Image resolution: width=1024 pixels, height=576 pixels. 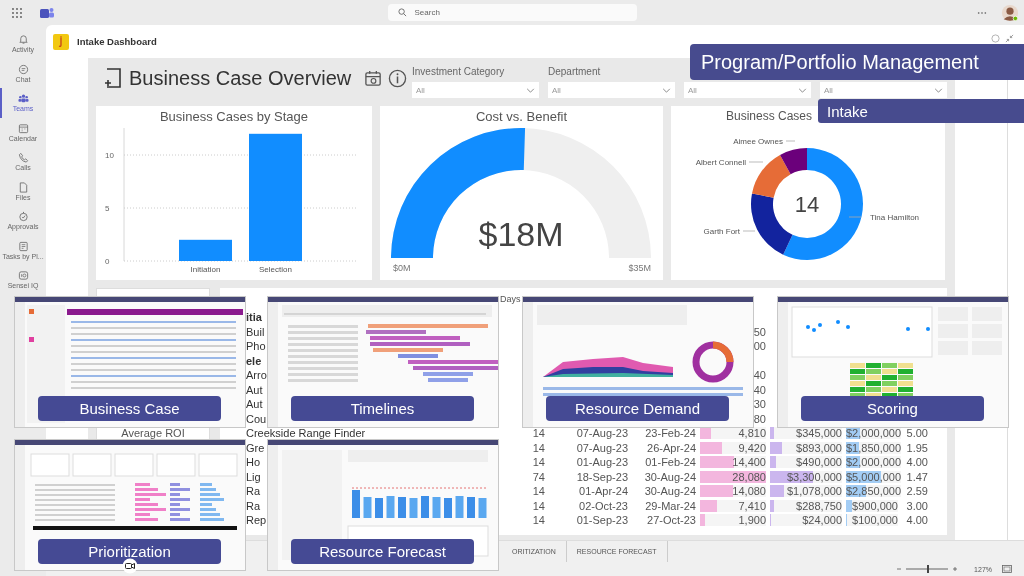 What do you see at coordinates (875, 520) in the screenshot?
I see `table-cell: $100,000` at bounding box center [875, 520].